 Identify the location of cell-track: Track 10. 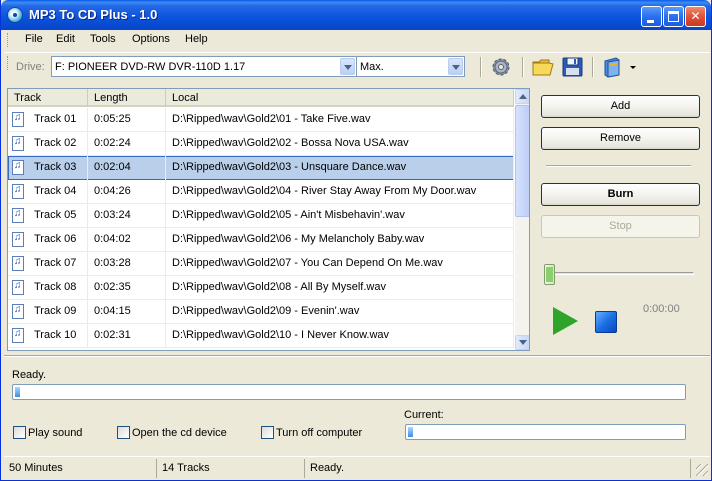
(59, 336).